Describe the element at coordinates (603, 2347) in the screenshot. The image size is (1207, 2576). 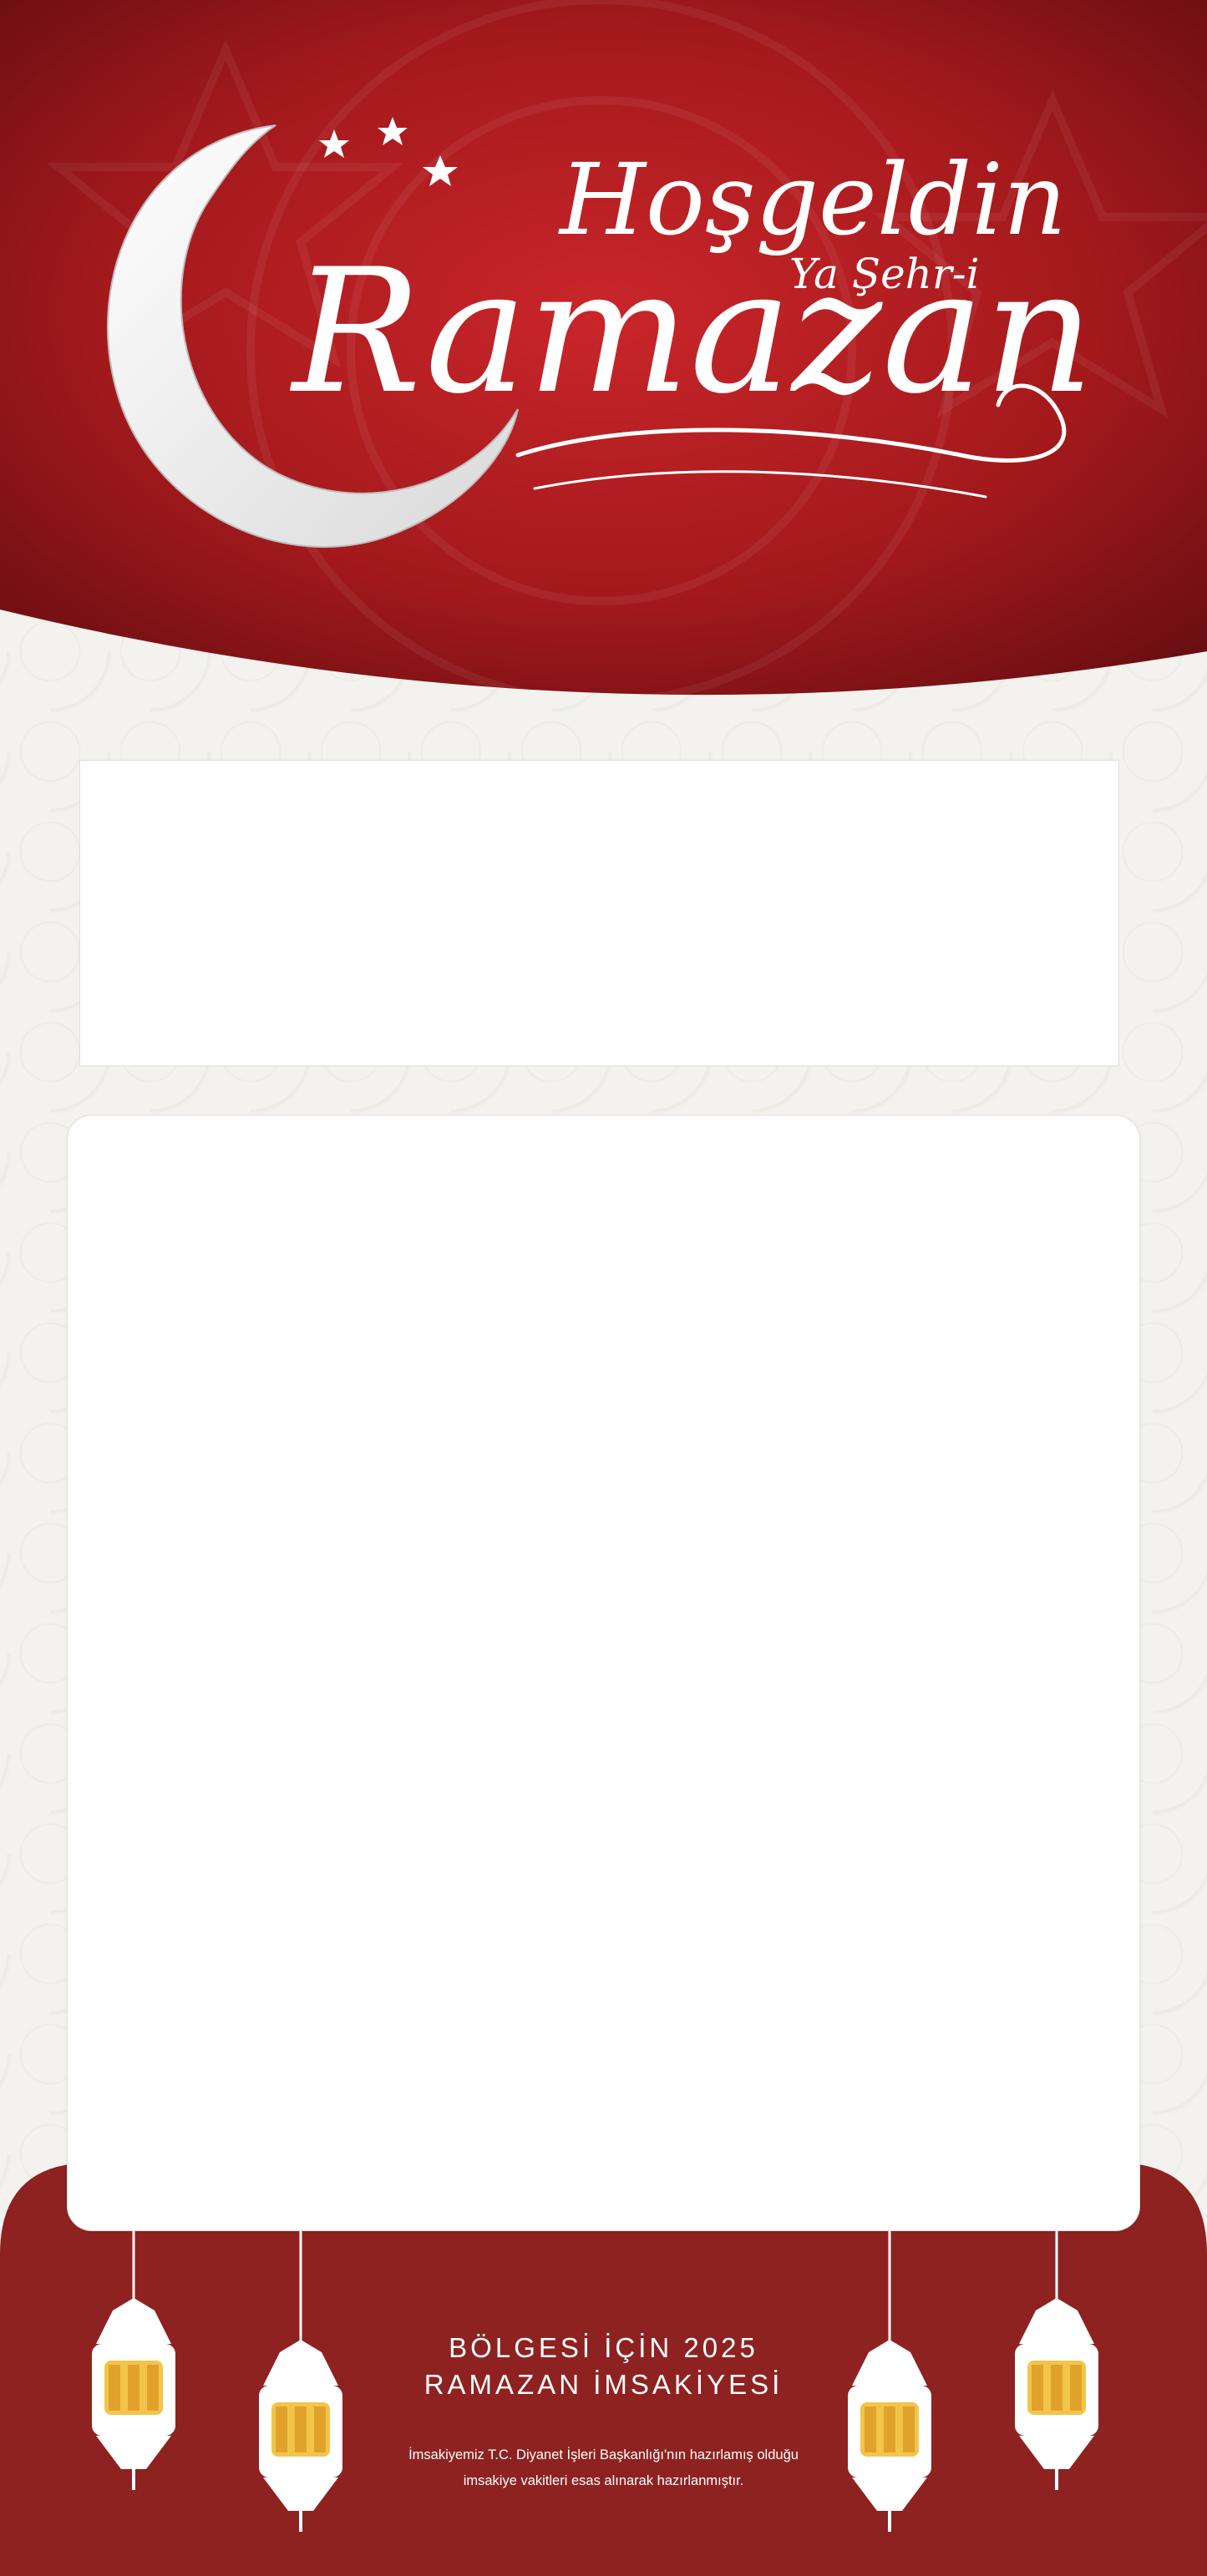
I see `footer-title-line1: BÖLGESİ İÇİN 2025` at that location.